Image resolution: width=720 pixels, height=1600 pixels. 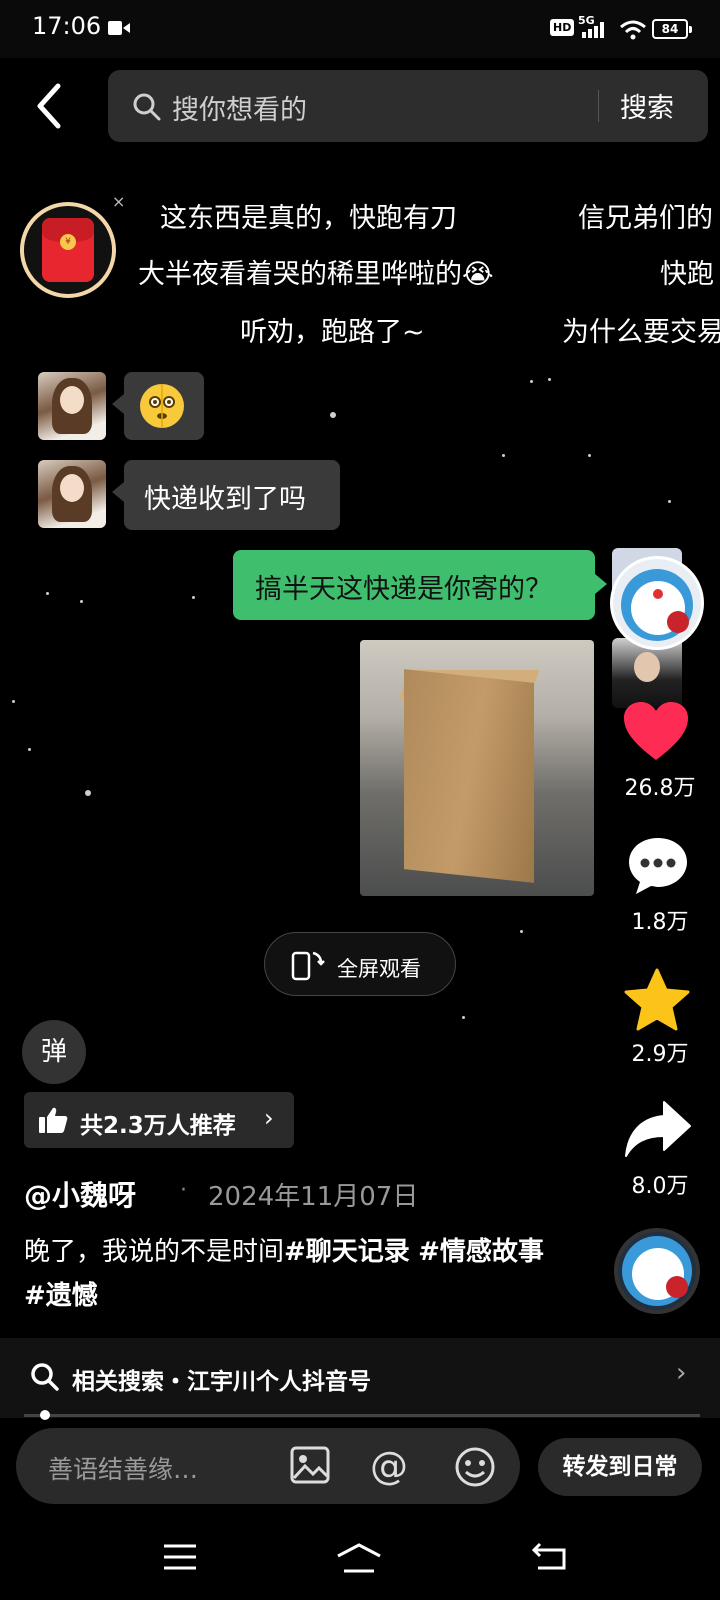 I want to click on hashtag: #遗憾, so click(x=61, y=1296).